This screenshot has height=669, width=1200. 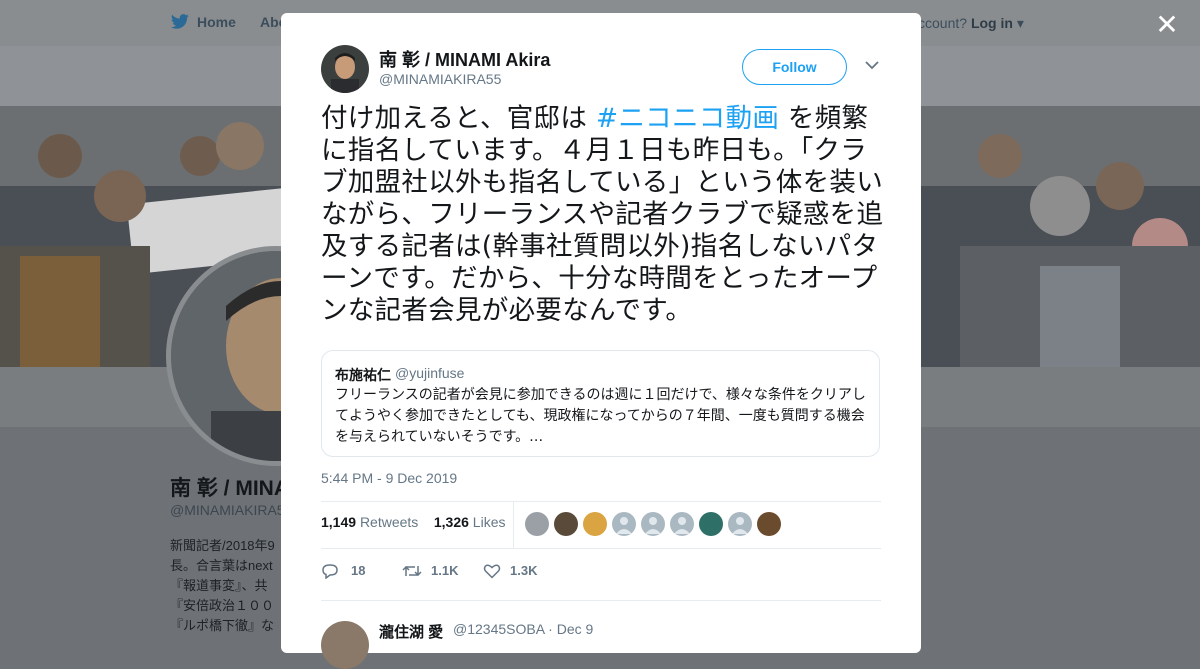 I want to click on likes-stat: 1,326 Likes, so click(x=470, y=522).